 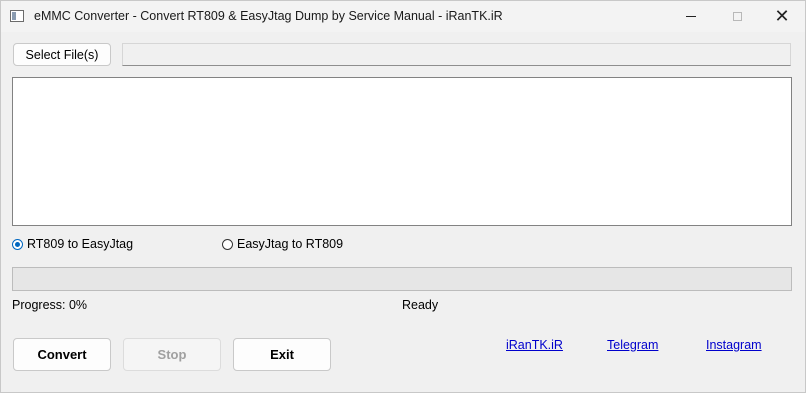 What do you see at coordinates (172, 354) in the screenshot?
I see `stop-button: Stop` at bounding box center [172, 354].